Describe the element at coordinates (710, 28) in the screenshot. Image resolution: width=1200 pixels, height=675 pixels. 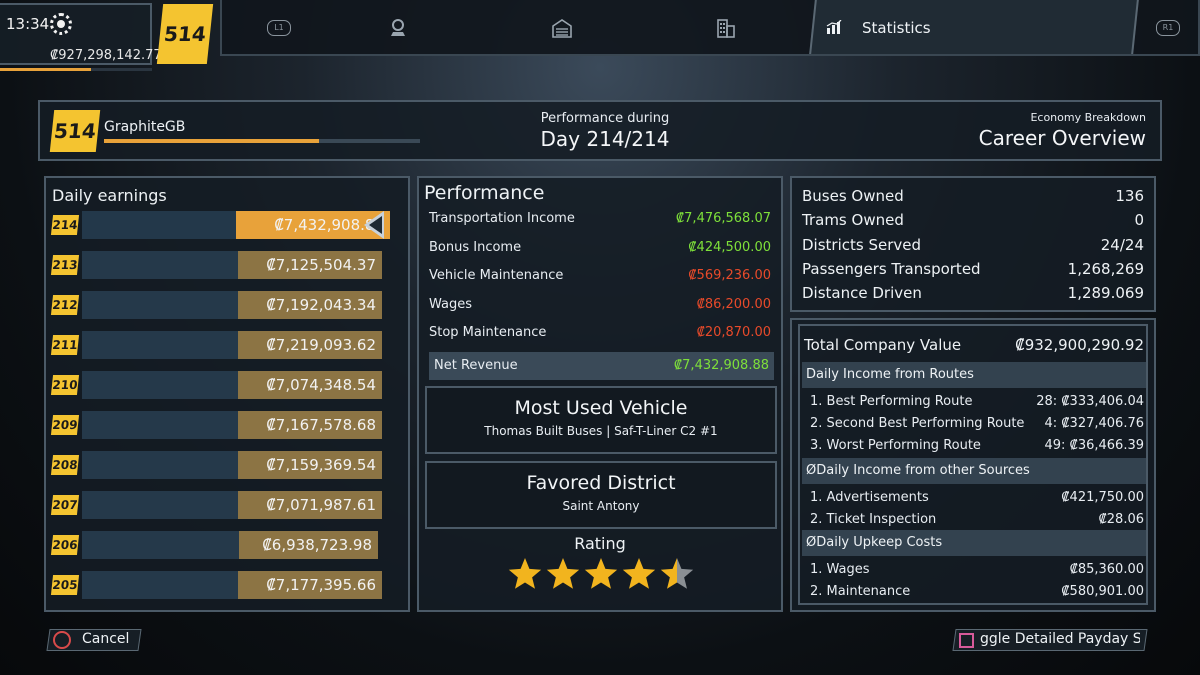
I see `top-nav: L1 Statistics R1` at that location.